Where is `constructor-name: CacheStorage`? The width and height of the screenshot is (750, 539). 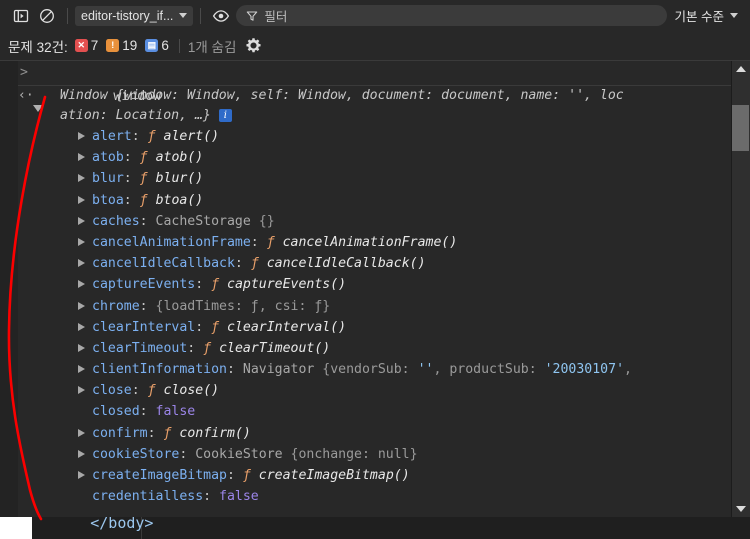 constructor-name: CacheStorage is located at coordinates (207, 221).